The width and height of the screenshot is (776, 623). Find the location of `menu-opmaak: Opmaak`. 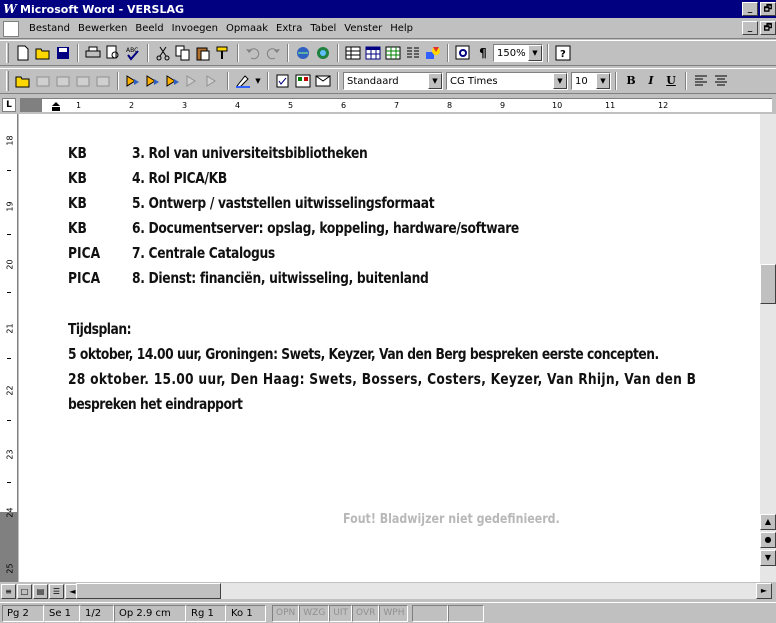

menu-opmaak: Opmaak is located at coordinates (247, 28).